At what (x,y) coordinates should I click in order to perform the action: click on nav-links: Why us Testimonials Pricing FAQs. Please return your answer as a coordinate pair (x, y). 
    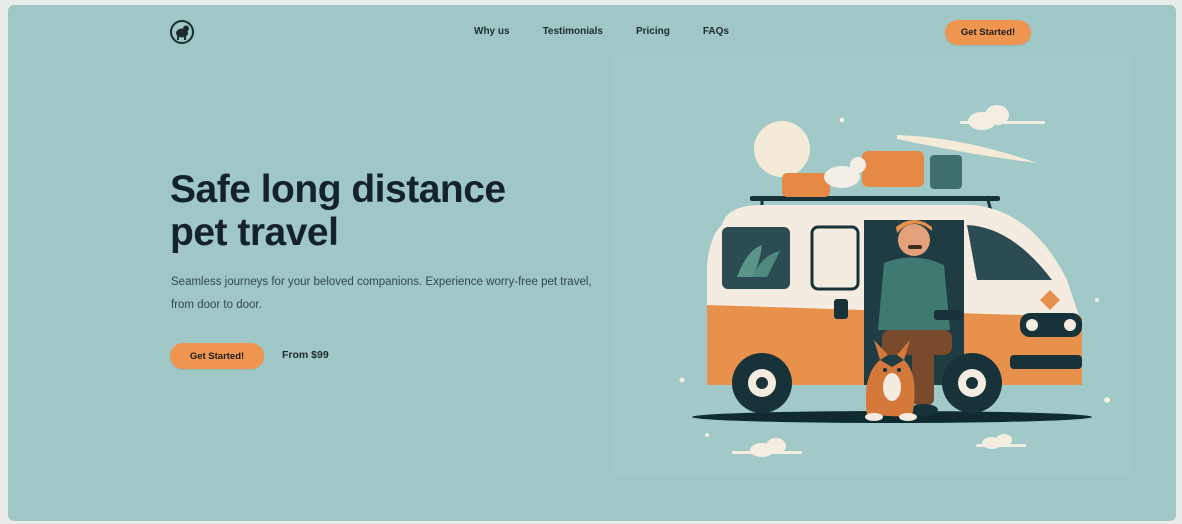
    Looking at the image, I should click on (601, 31).